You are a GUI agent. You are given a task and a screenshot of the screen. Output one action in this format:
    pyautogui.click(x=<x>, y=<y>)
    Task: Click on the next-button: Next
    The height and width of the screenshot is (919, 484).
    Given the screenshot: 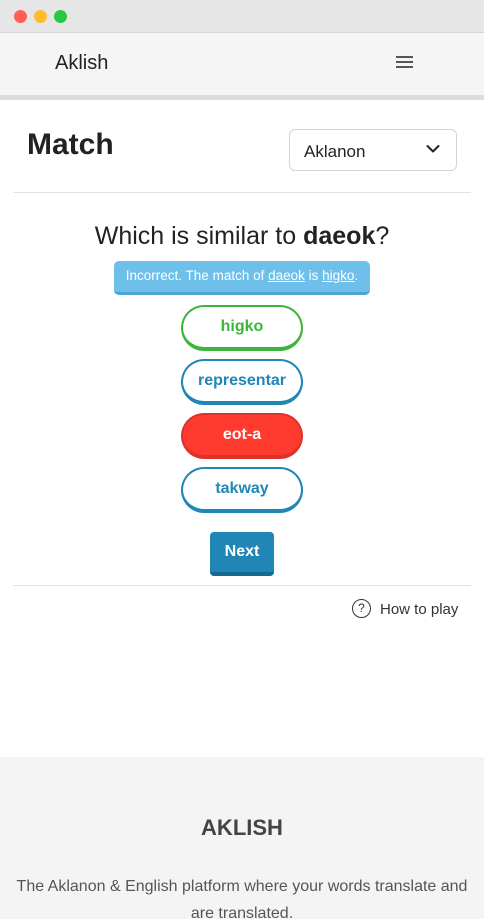 What is the action you would take?
    pyautogui.click(x=242, y=554)
    